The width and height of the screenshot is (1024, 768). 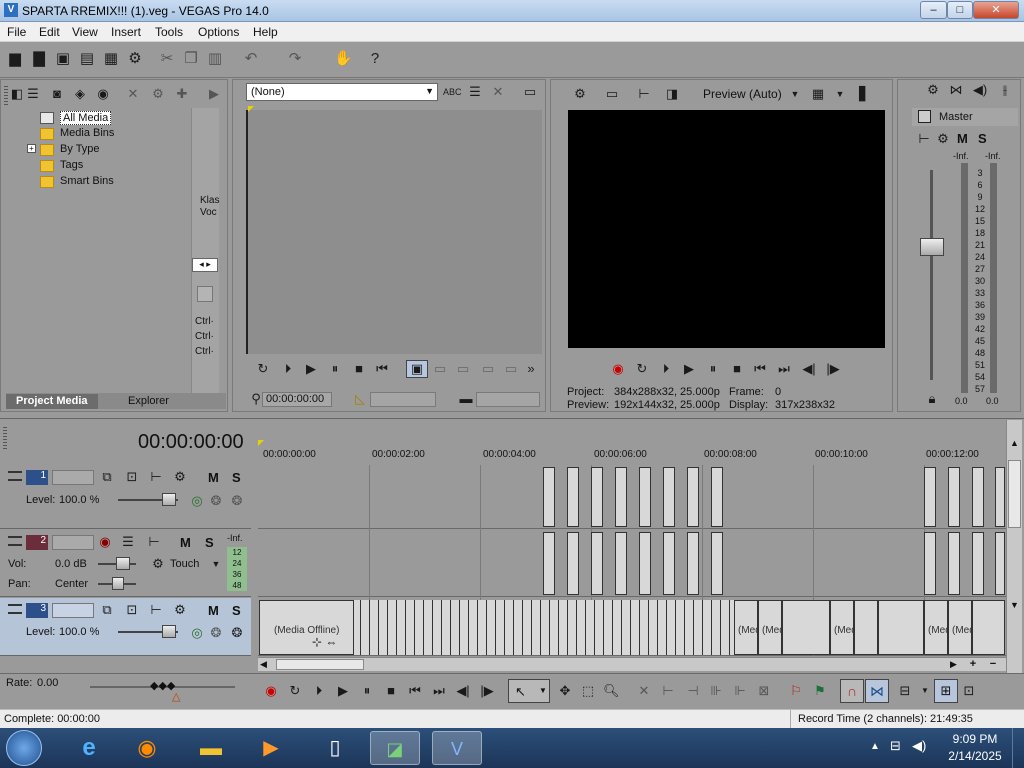 I want to click on mixer-settings-gear-icon: ⚙, so click(x=933, y=90).